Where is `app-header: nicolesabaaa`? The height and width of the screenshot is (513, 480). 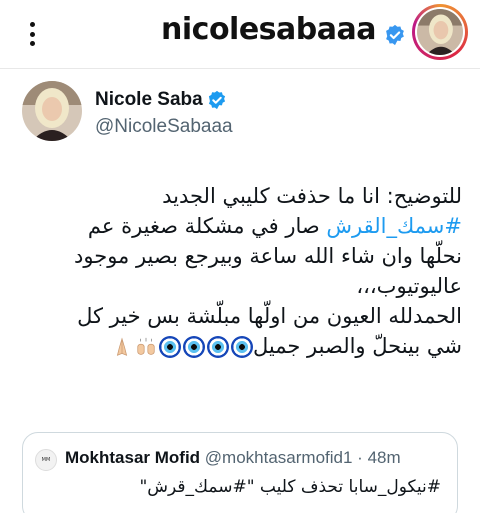 app-header: nicolesabaaa is located at coordinates (240, 34).